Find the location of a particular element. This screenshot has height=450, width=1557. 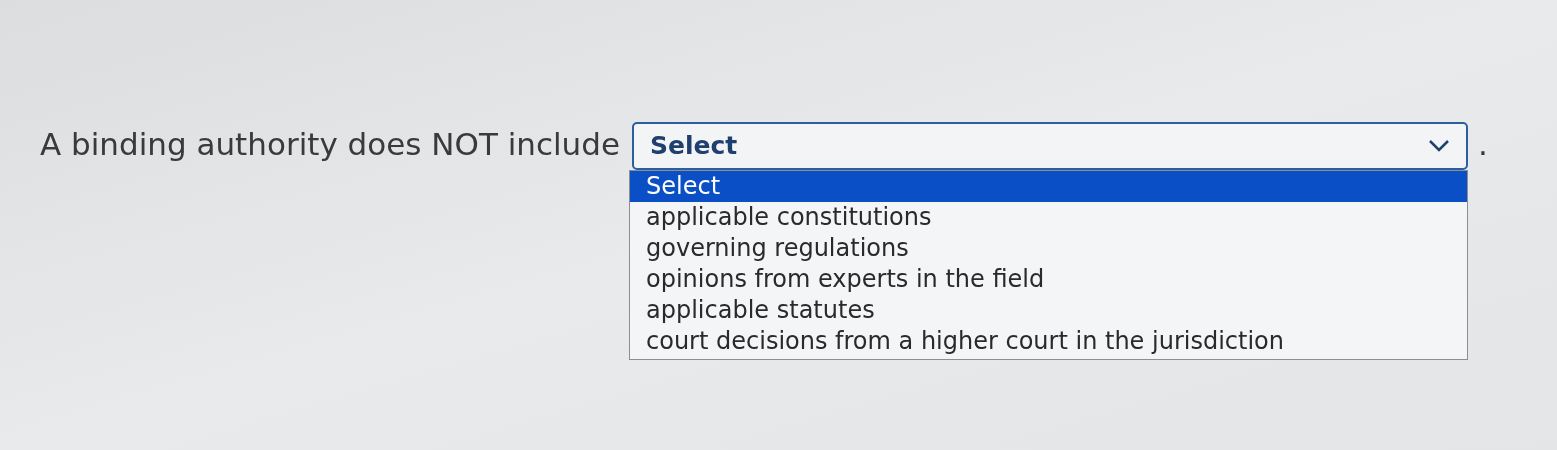

select-dropdown: Select is located at coordinates (1050, 146).